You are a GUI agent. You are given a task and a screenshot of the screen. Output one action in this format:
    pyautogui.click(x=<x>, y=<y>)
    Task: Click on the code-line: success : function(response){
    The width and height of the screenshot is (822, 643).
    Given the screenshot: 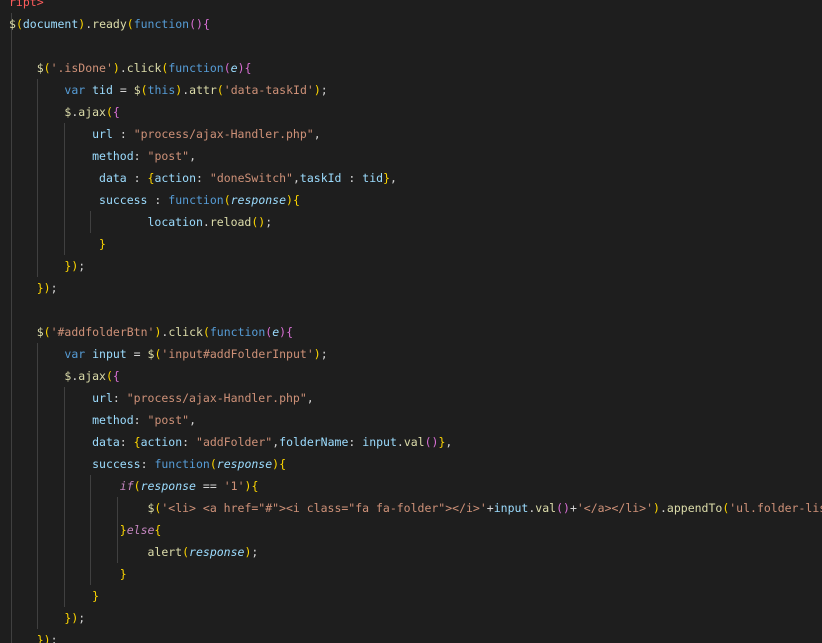 What is the action you would take?
    pyautogui.click(x=411, y=200)
    